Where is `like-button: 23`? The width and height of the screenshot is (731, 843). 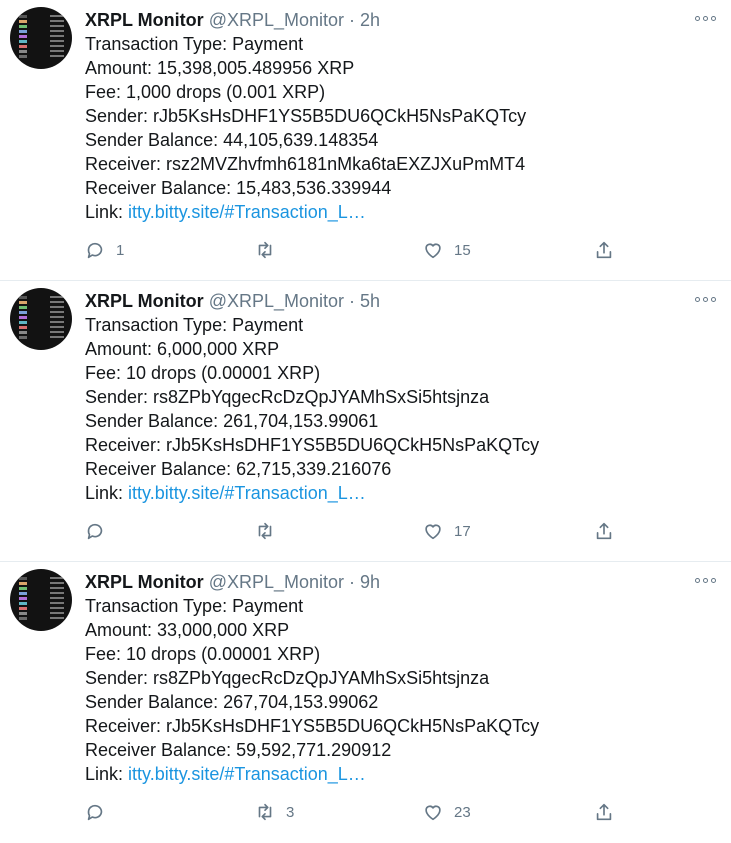
like-button: 23 is located at coordinates (446, 812).